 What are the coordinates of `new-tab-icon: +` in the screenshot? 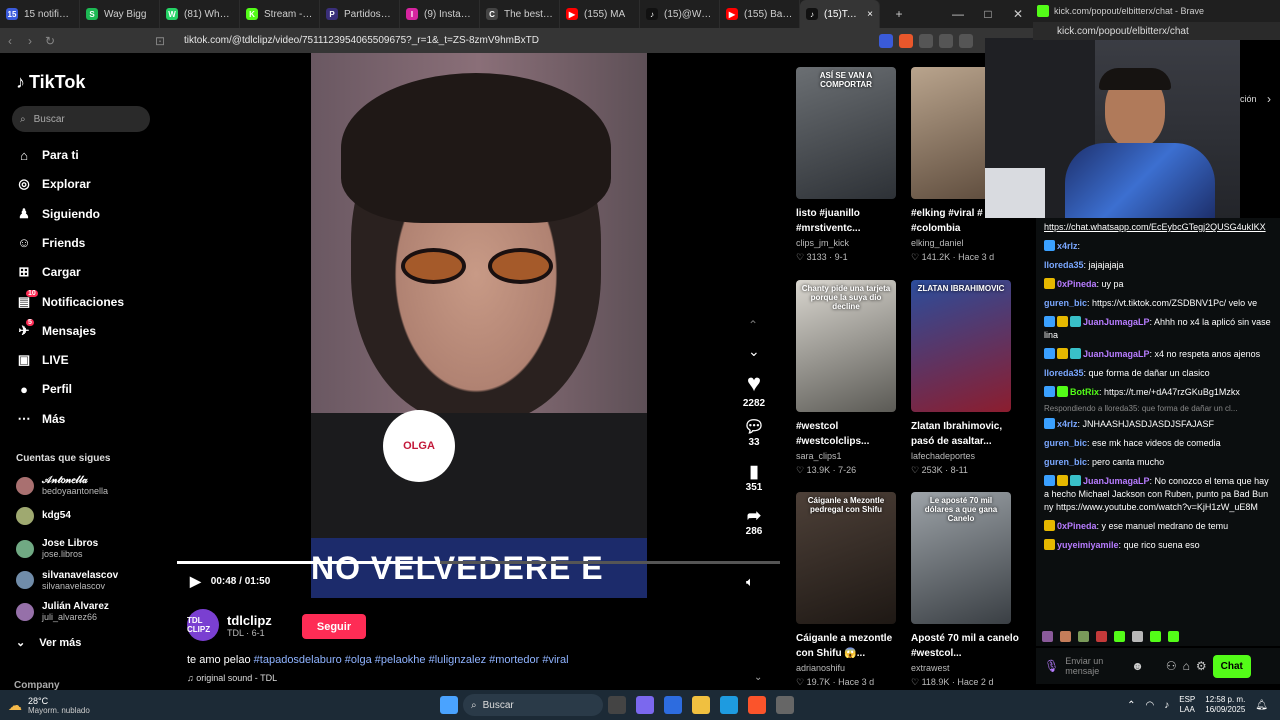 It's located at (899, 14).